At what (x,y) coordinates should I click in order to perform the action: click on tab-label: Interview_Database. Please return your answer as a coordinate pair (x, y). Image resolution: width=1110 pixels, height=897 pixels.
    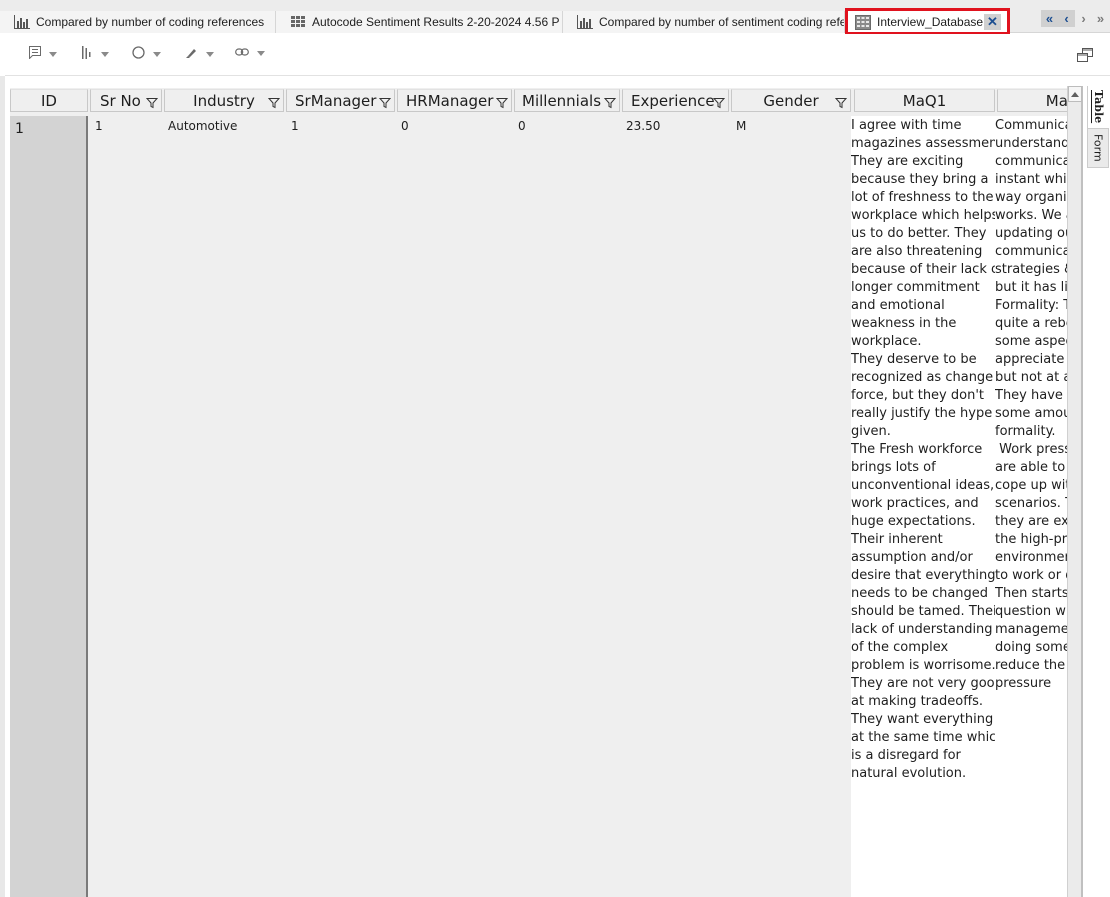
    Looking at the image, I should click on (930, 22).